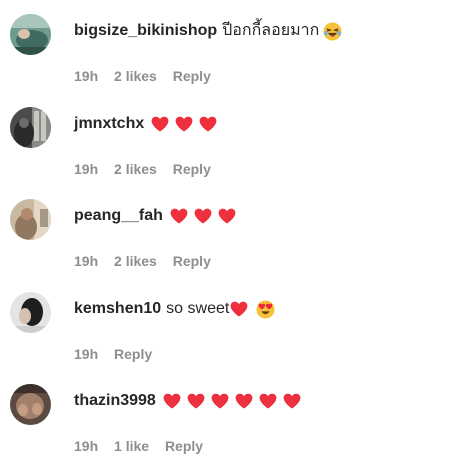 Image resolution: width=458 pixels, height=476 pixels. What do you see at coordinates (271, 30) in the screenshot?
I see `comment-text: ปีอกกี้ลอยมาก` at bounding box center [271, 30].